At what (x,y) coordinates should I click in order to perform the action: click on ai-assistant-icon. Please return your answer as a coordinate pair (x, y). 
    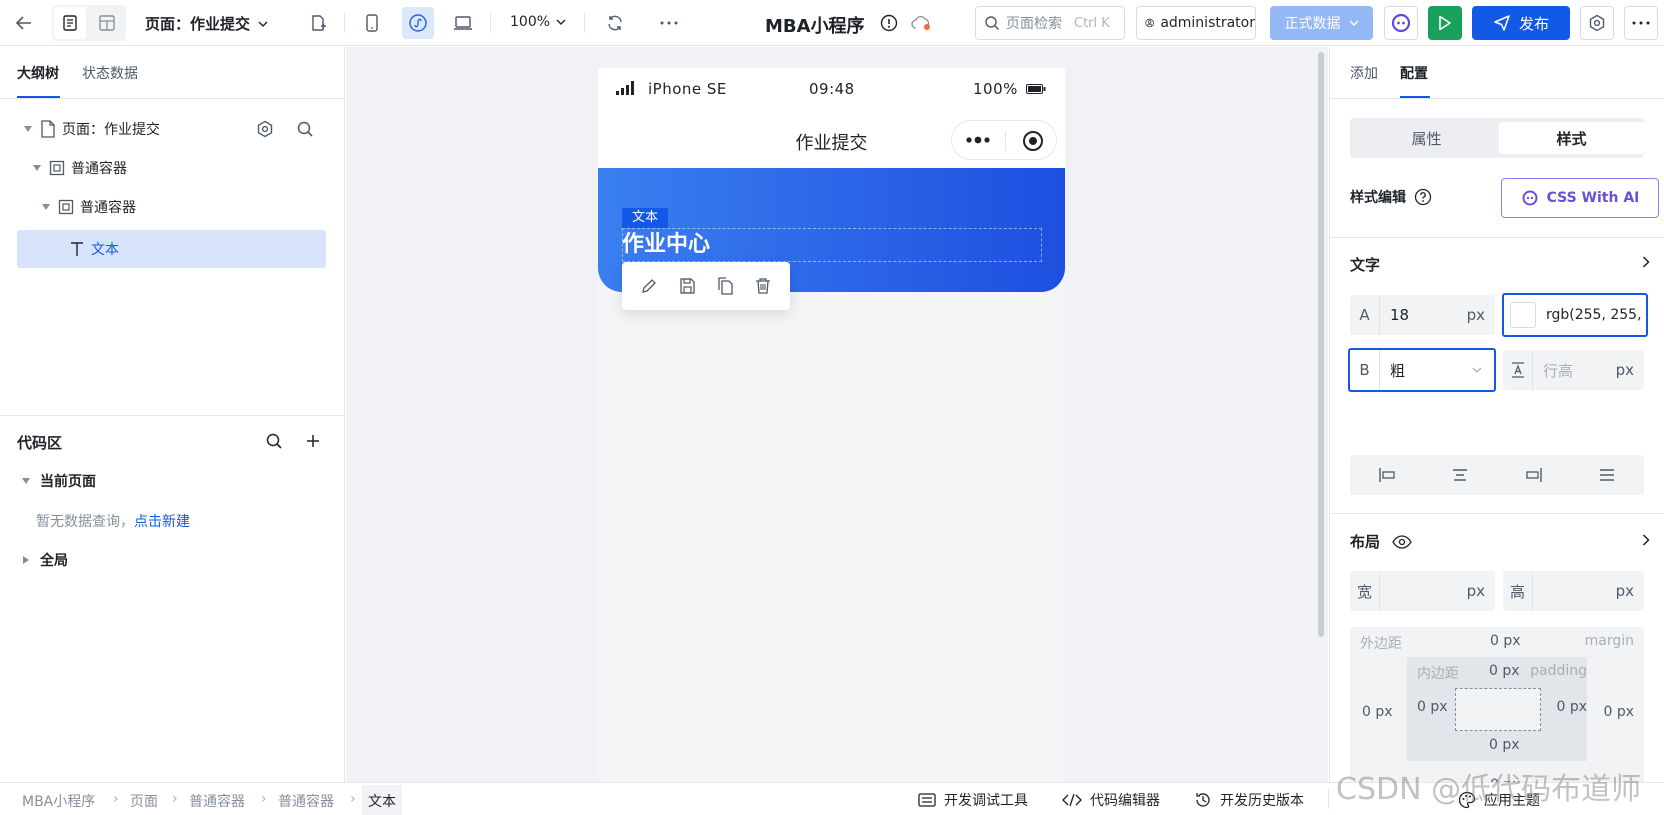
    Looking at the image, I should click on (1401, 23).